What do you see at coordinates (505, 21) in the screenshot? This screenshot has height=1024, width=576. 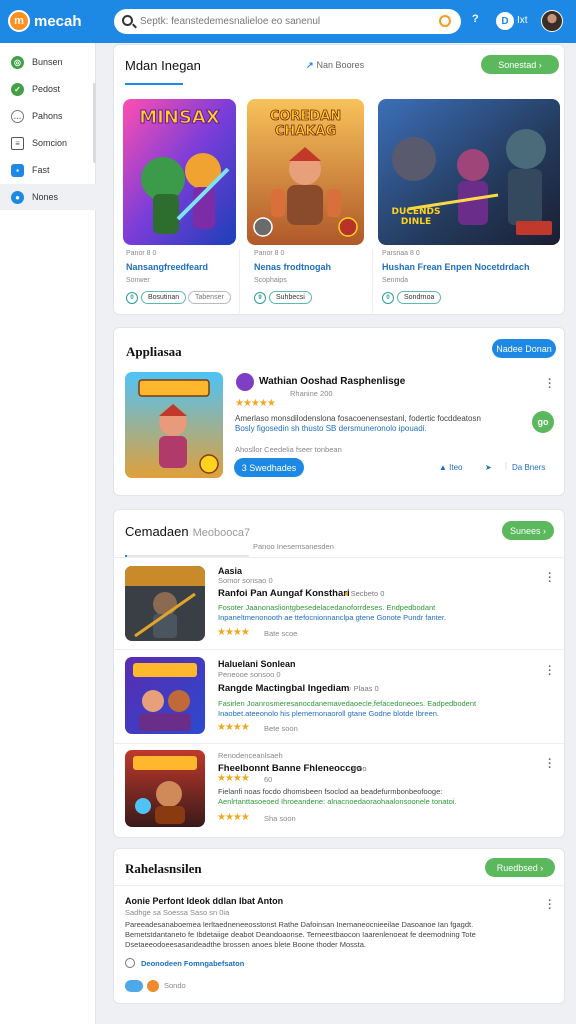 I see `notification-icon: D` at bounding box center [505, 21].